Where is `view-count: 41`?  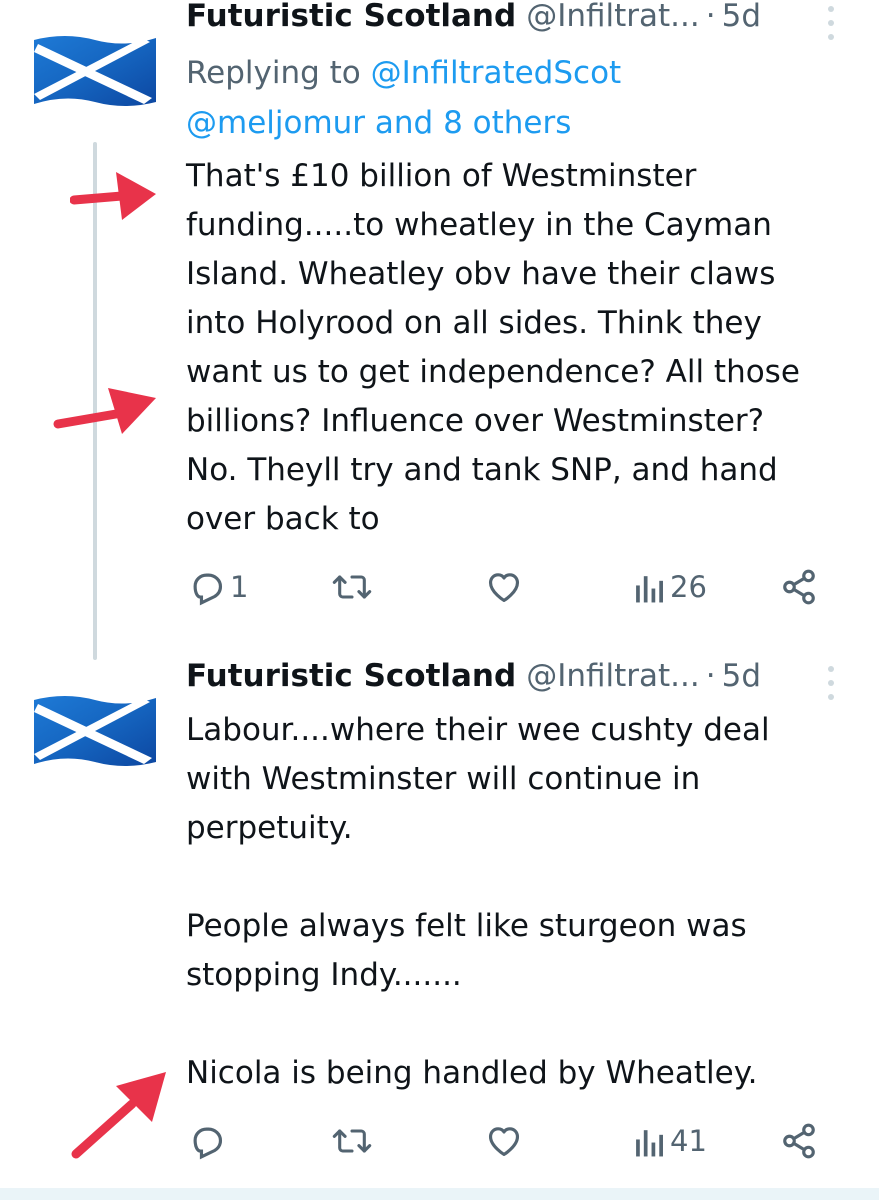 view-count: 41 is located at coordinates (688, 1141).